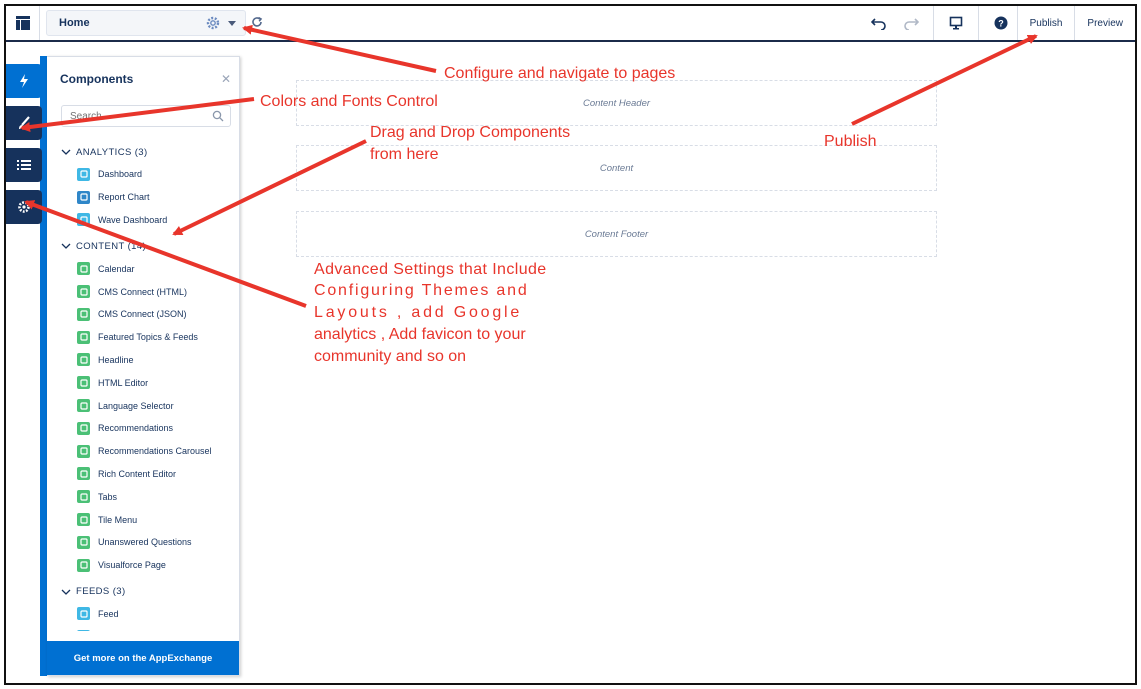 The height and width of the screenshot is (689, 1141). Describe the element at coordinates (83, 451) in the screenshot. I see `recommendations-carousel-icon` at that location.